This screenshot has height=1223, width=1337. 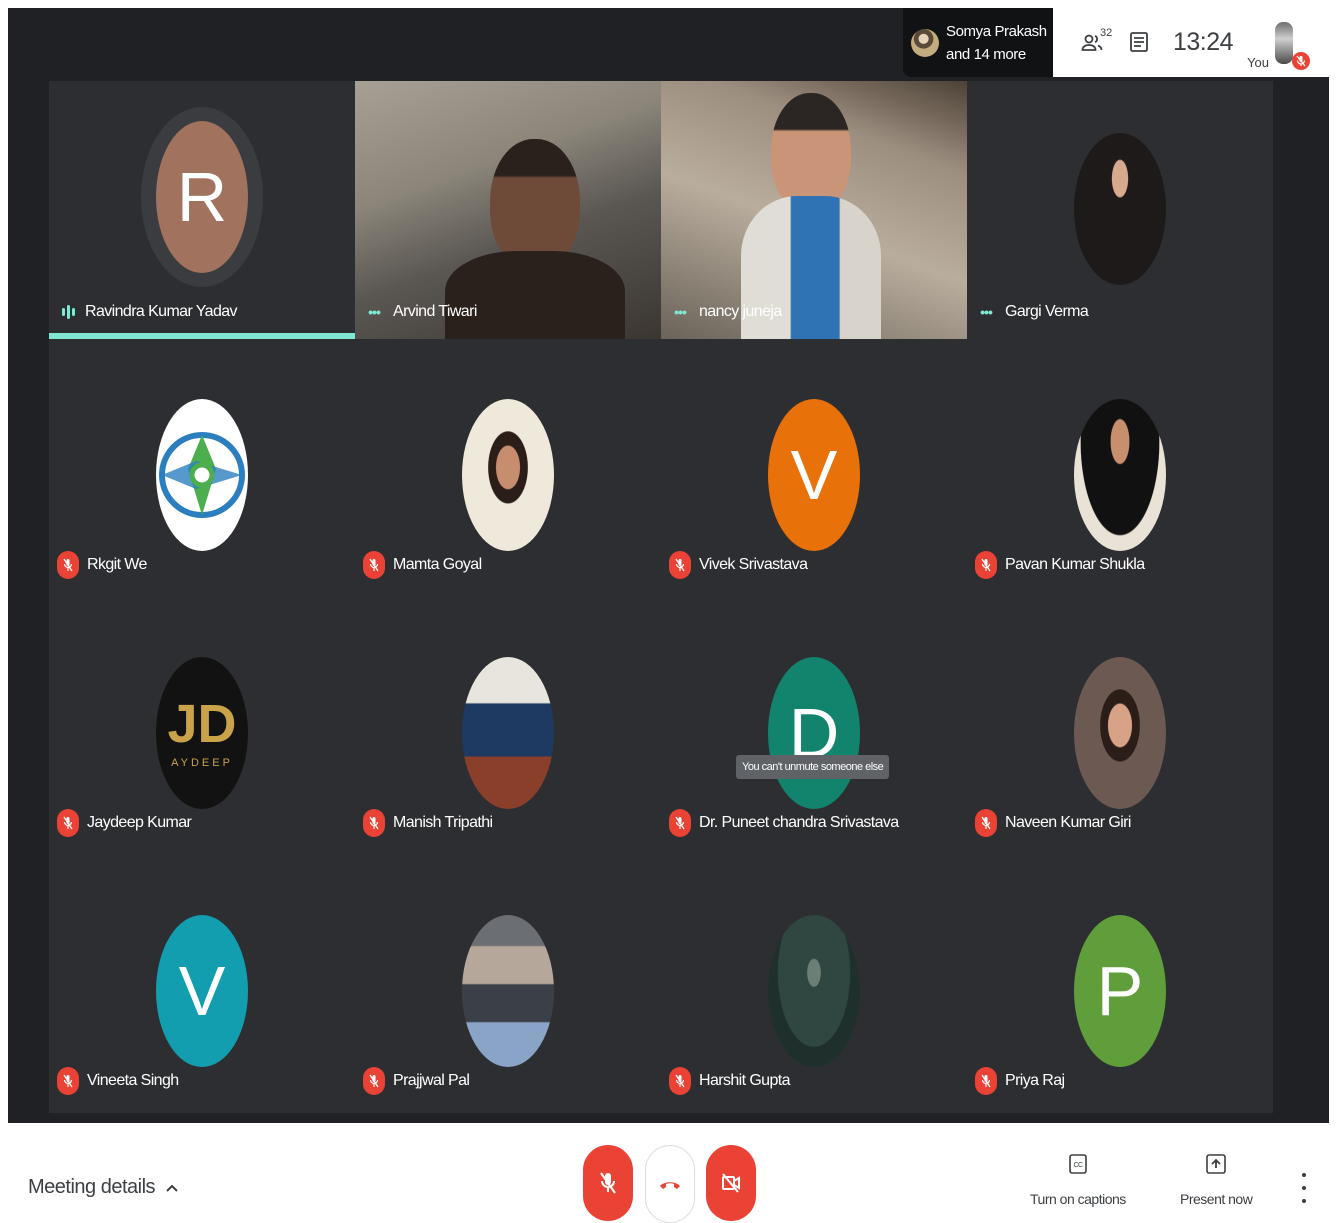 I want to click on avatar-initial: V, so click(x=202, y=991).